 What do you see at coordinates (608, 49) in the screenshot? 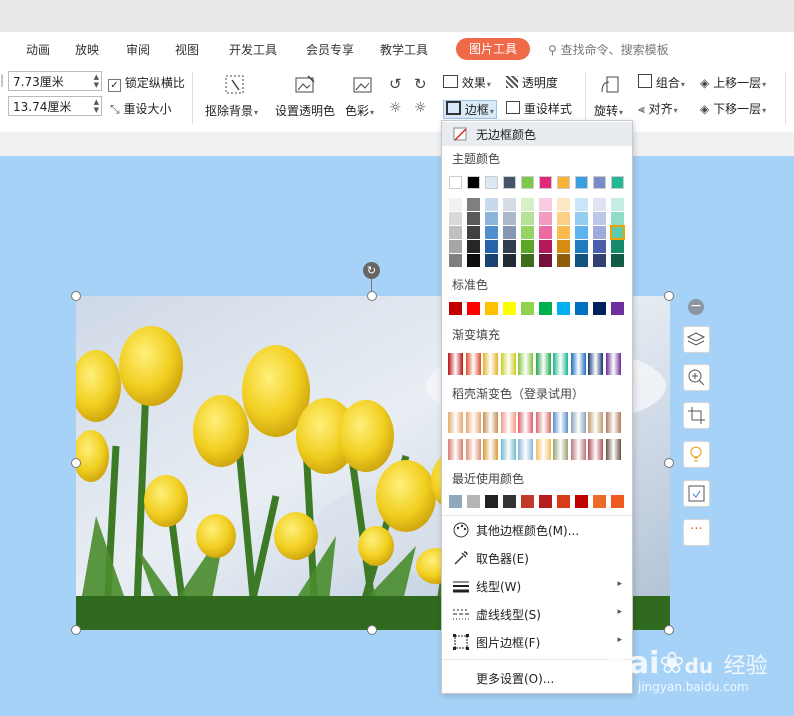
I see `command-search: ⚲ 查找命令、搜索模板` at bounding box center [608, 49].